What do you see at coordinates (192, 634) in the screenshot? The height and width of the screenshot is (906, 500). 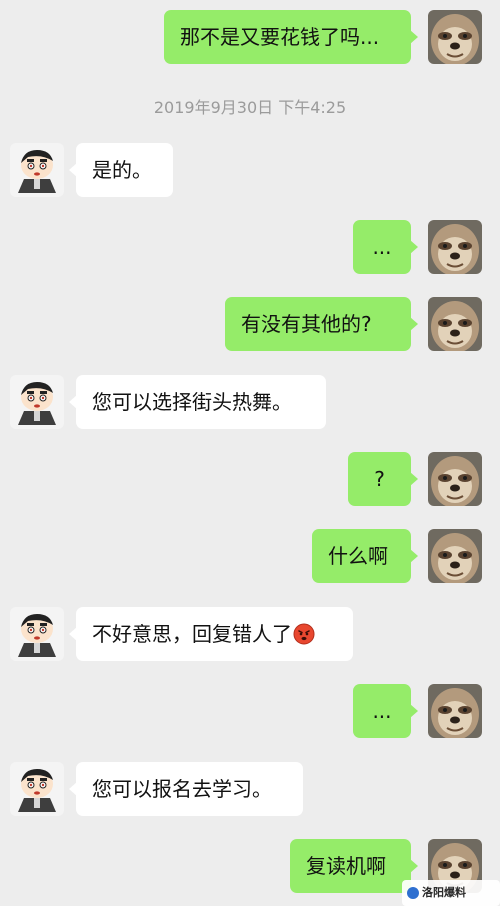 I see `message-text: 不好意思，回复错人了` at bounding box center [192, 634].